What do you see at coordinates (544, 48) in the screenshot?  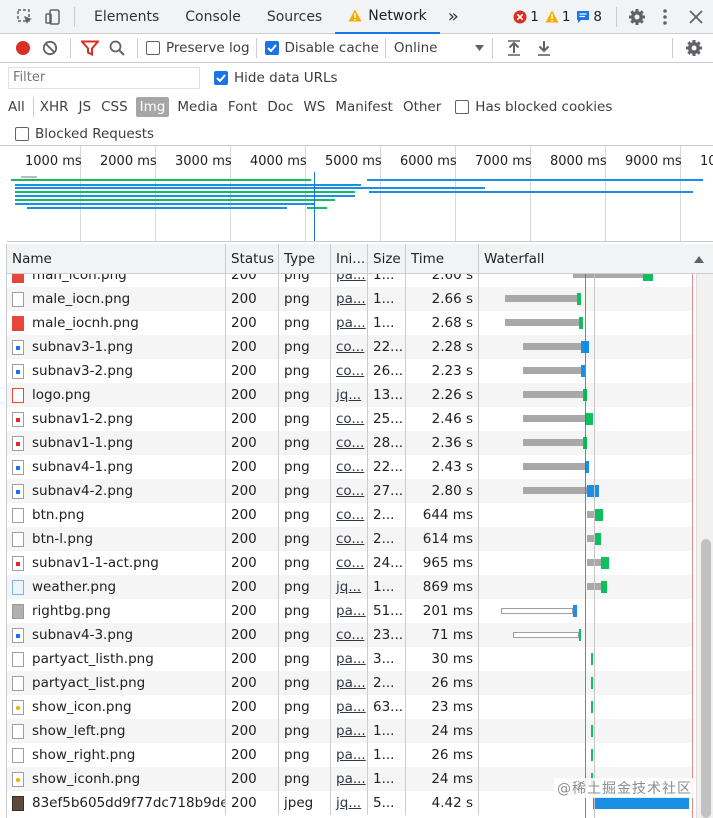 I see `export-har-icon` at bounding box center [544, 48].